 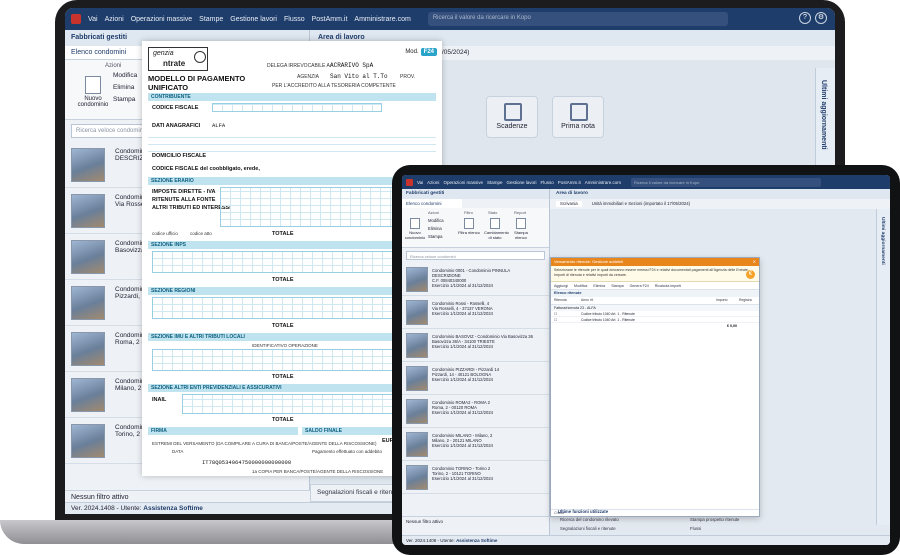 What do you see at coordinates (805, 18) in the screenshot?
I see `help-icon: ?` at bounding box center [805, 18].